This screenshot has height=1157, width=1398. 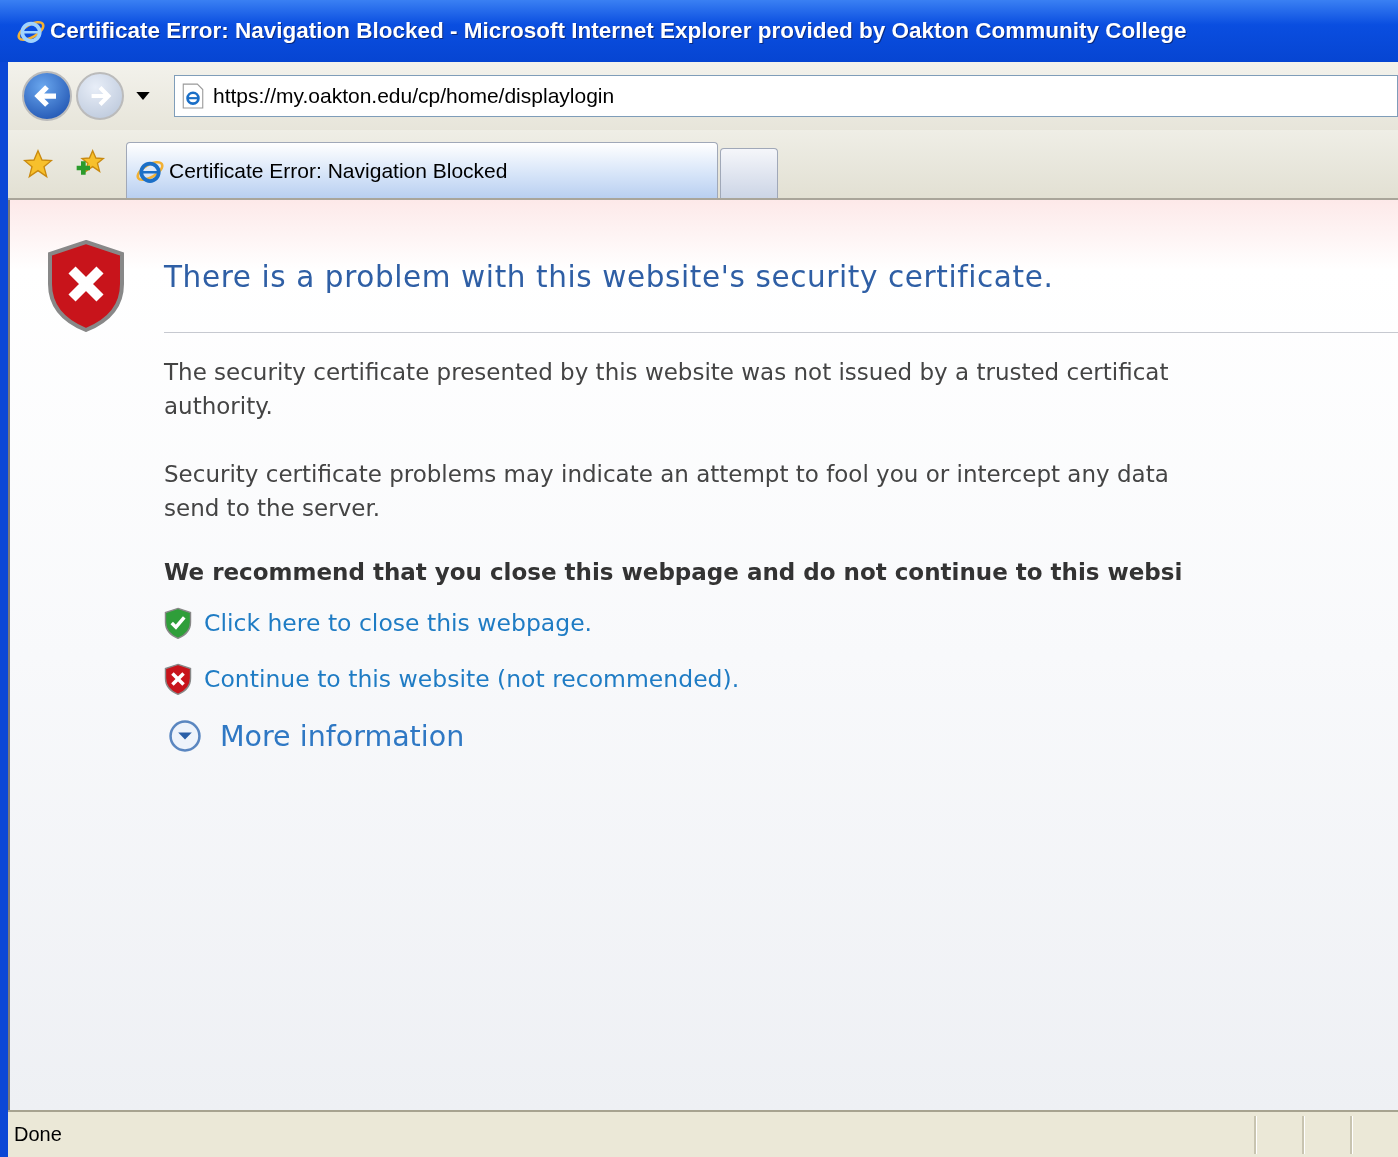 I want to click on error-heading: There is a problem with this website's security certificate., so click(x=609, y=277).